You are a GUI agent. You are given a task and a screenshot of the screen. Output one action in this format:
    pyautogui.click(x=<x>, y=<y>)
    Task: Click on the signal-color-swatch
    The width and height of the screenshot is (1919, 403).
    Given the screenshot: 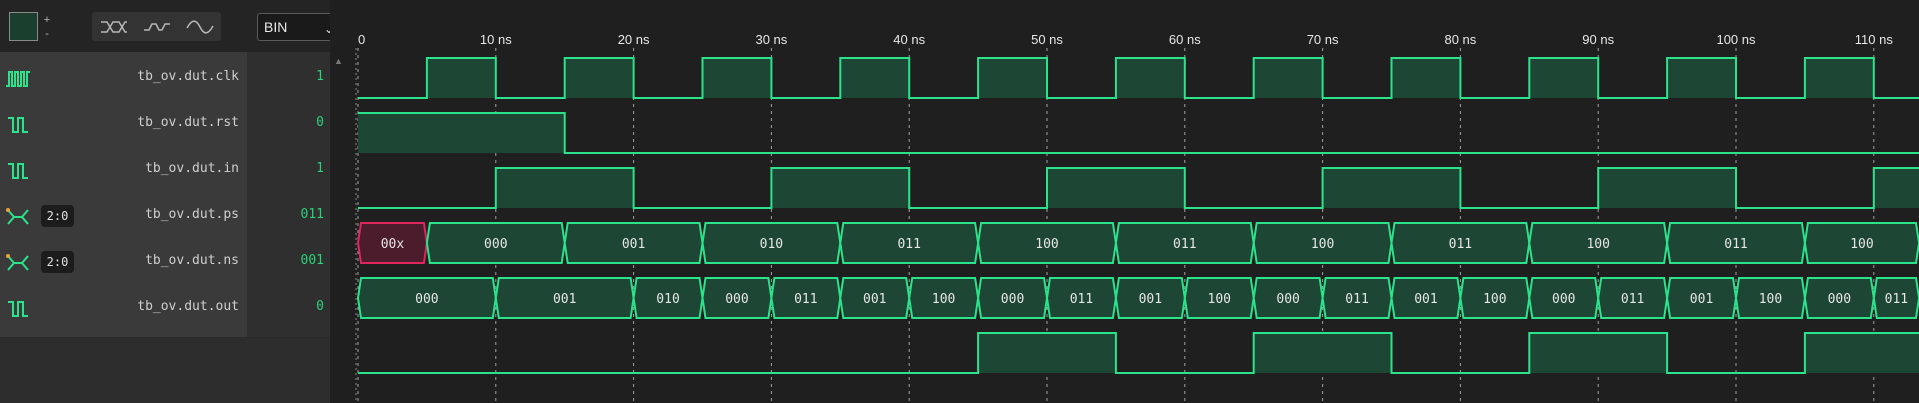 What is the action you would take?
    pyautogui.click(x=23, y=26)
    